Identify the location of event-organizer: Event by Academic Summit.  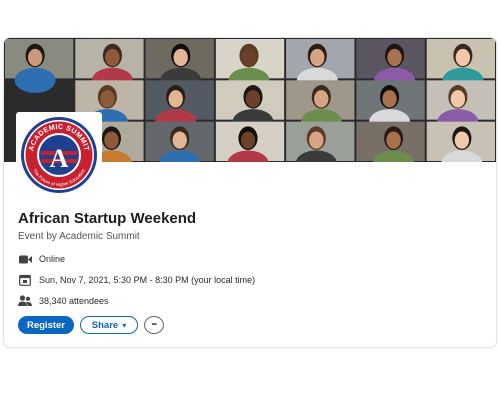
(79, 236).